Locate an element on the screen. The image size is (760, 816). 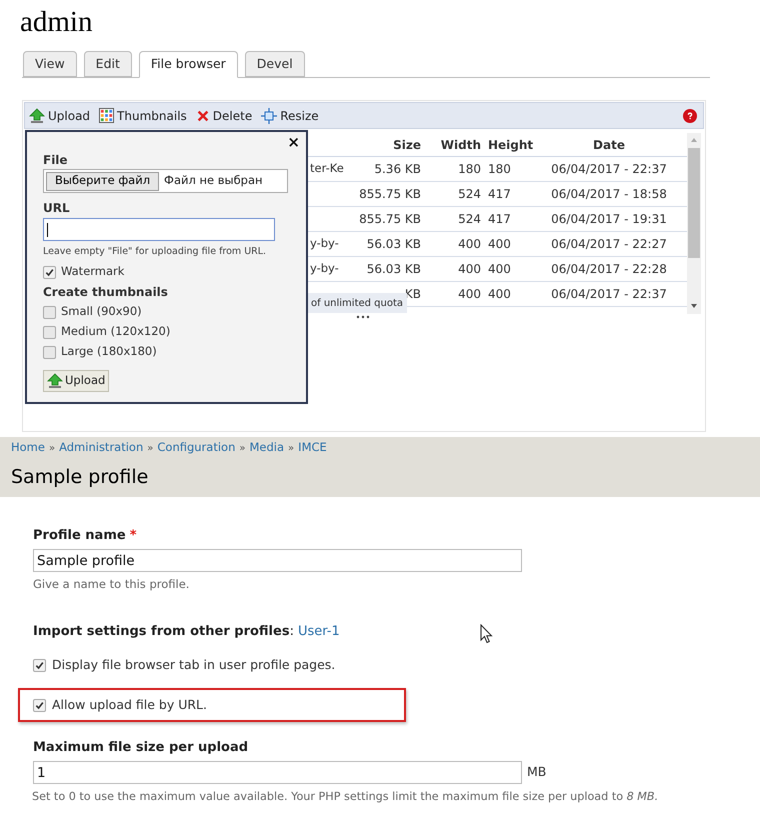
field-label: Profile name is located at coordinates (79, 536).